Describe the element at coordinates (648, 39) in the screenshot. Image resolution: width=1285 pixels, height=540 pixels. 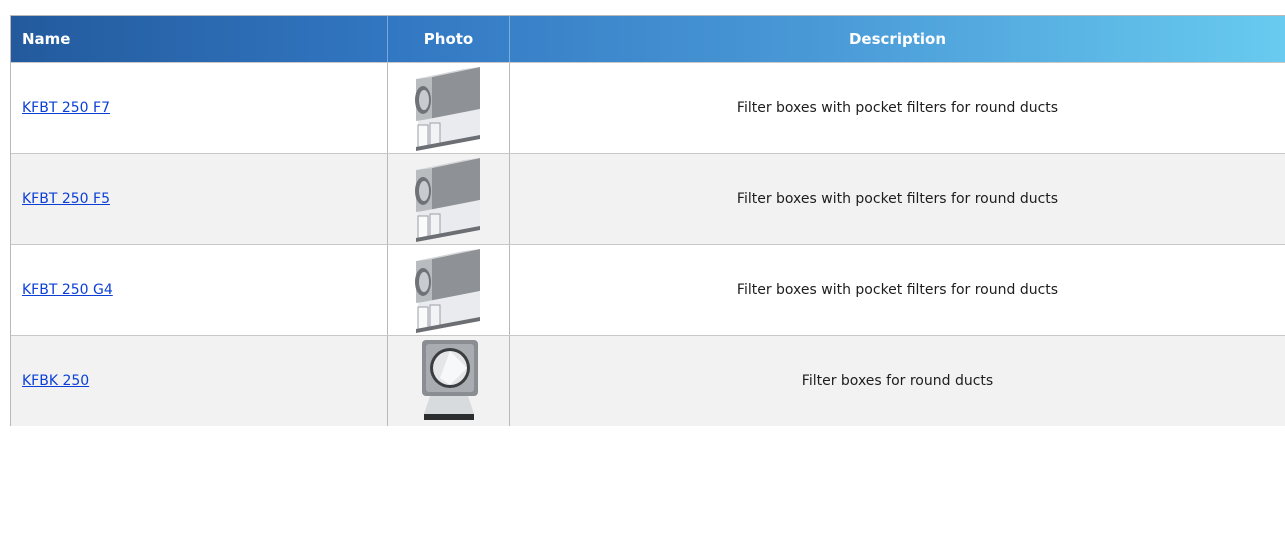
I see `table-header: Name Photo Description` at that location.